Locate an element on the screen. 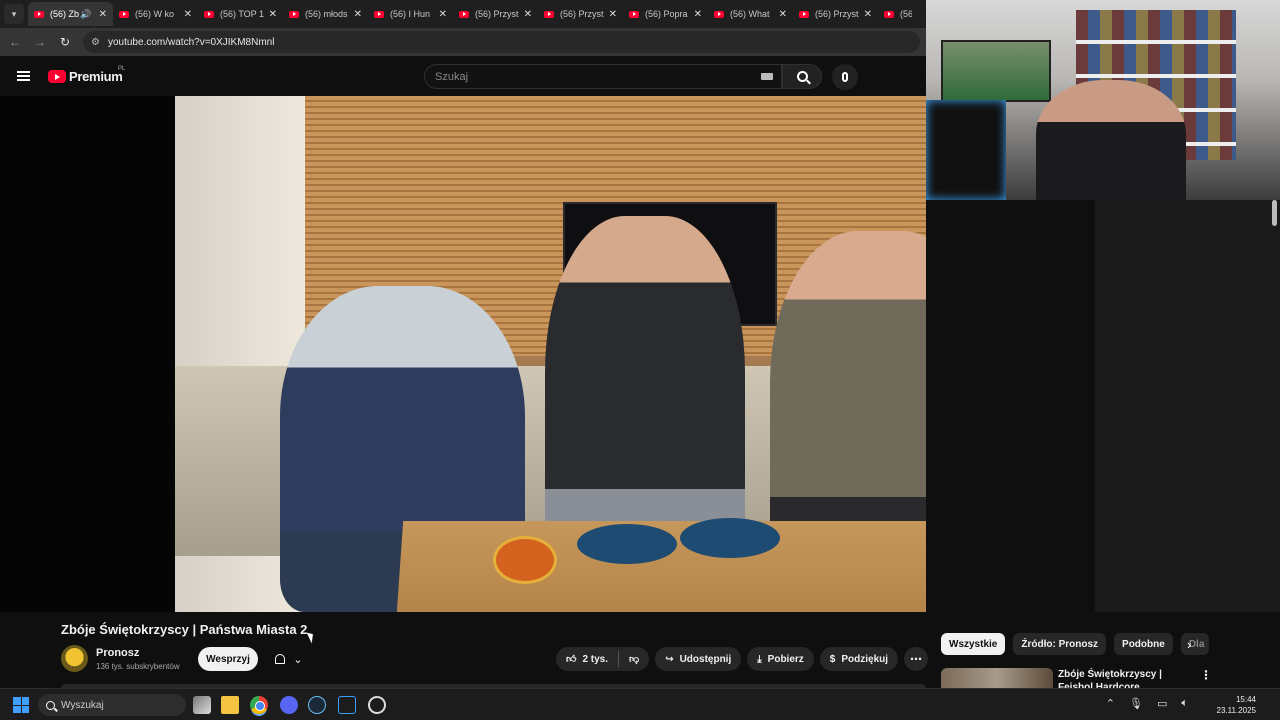  browser-tab: (56) Popra ✕ is located at coordinates (665, 14).